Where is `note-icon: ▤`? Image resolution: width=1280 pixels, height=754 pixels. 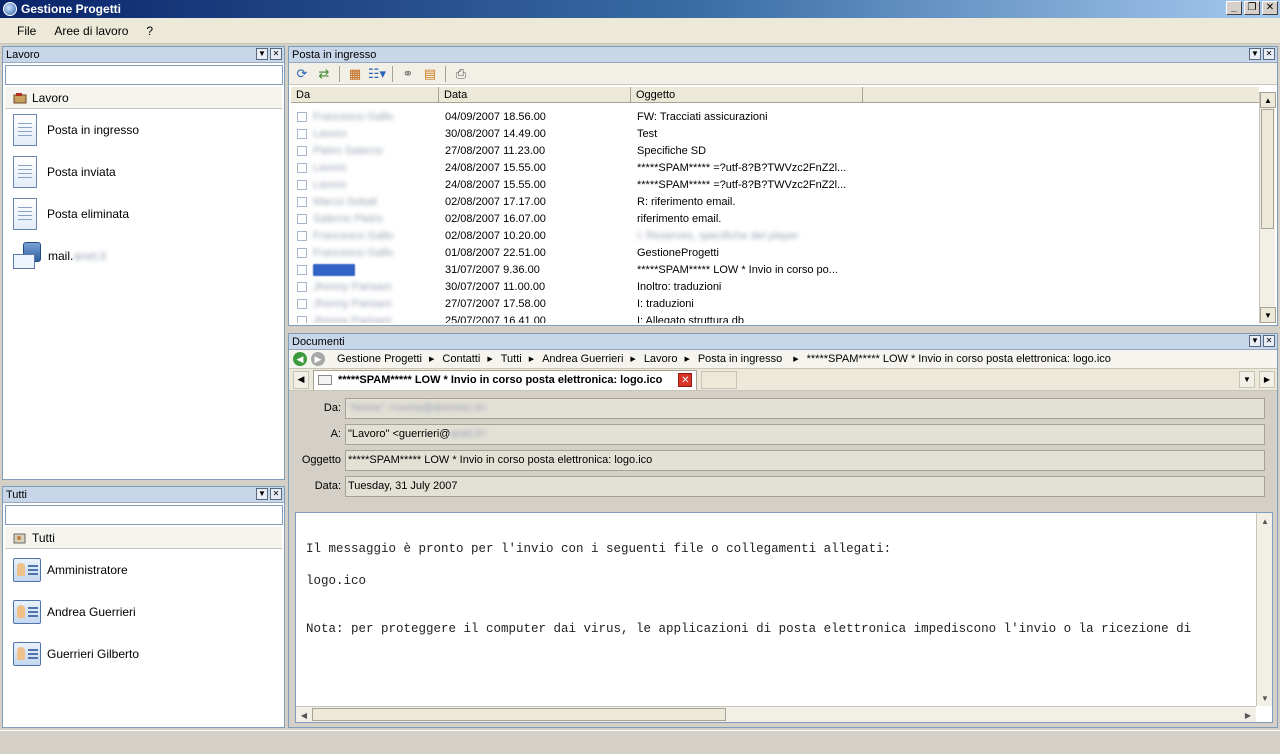 note-icon: ▤ is located at coordinates (430, 74).